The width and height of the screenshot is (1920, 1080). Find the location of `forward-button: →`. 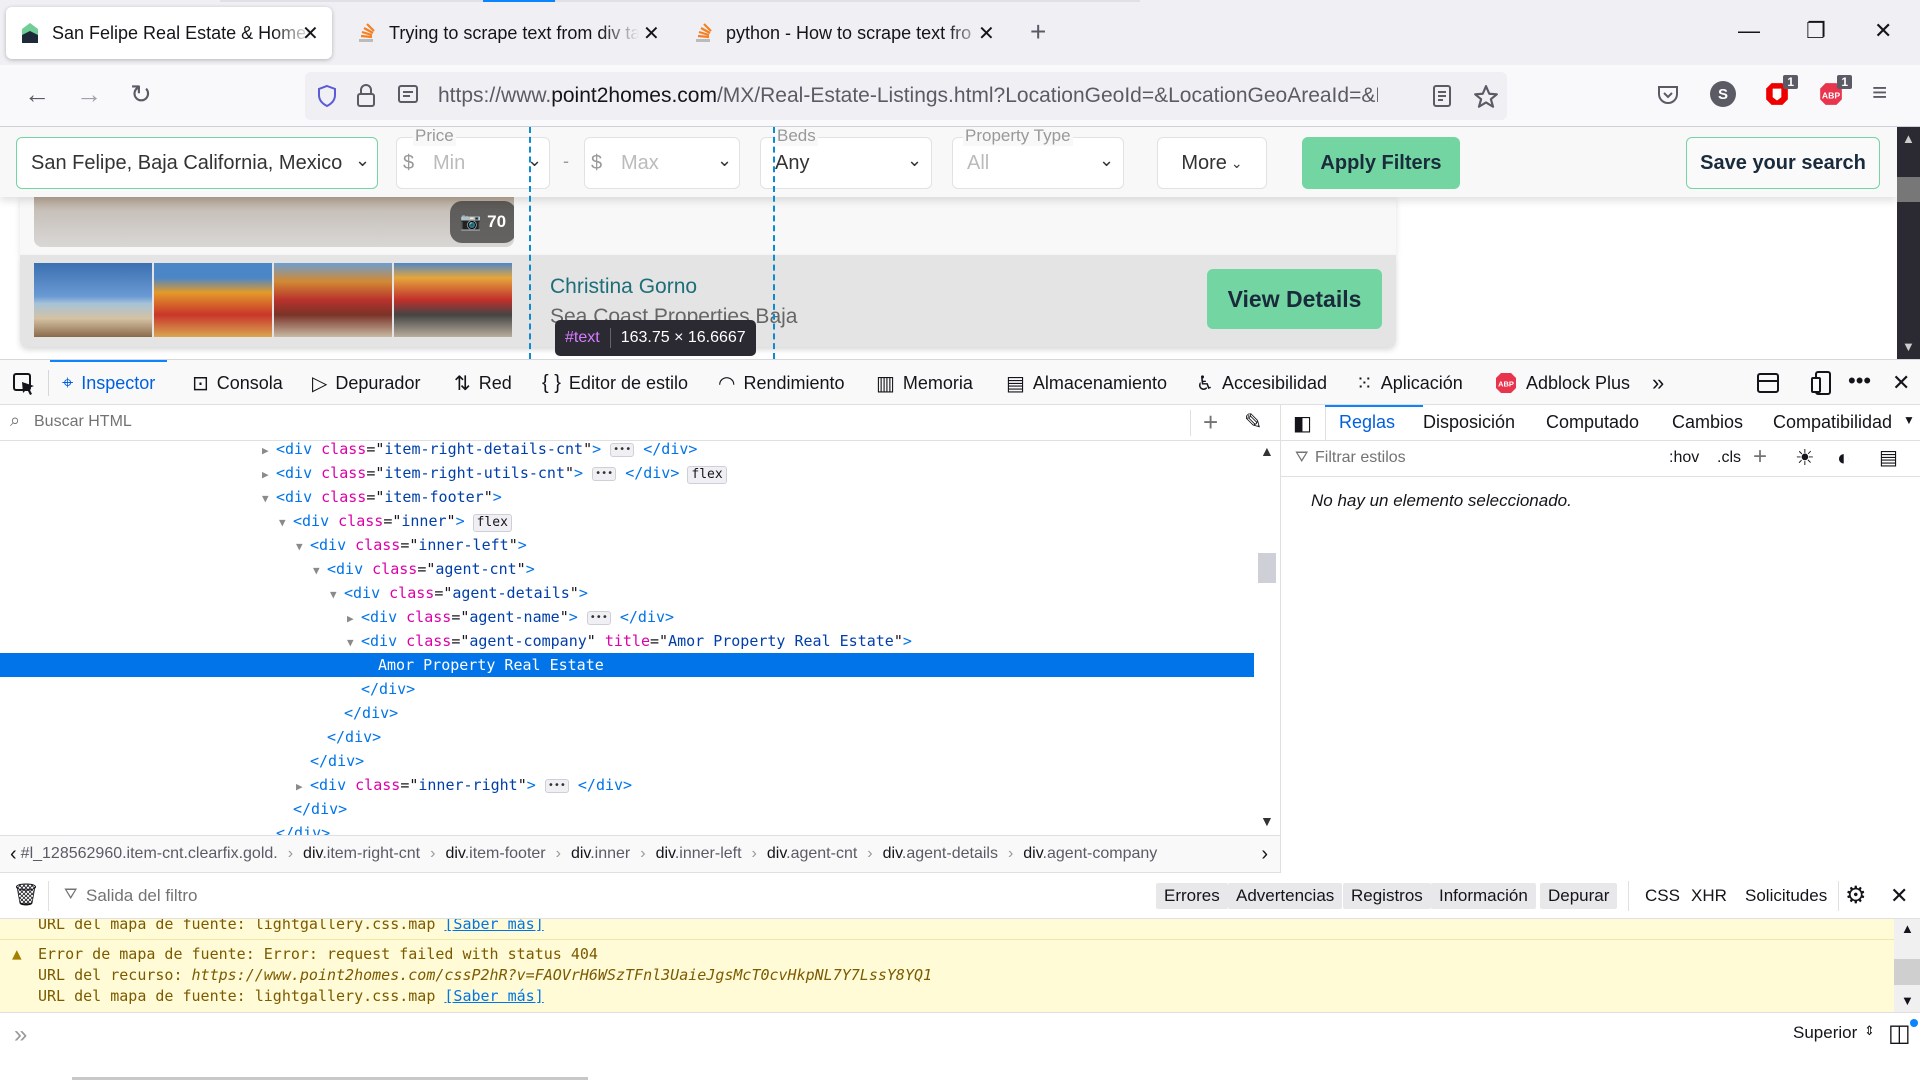

forward-button: → is located at coordinates (89, 94).